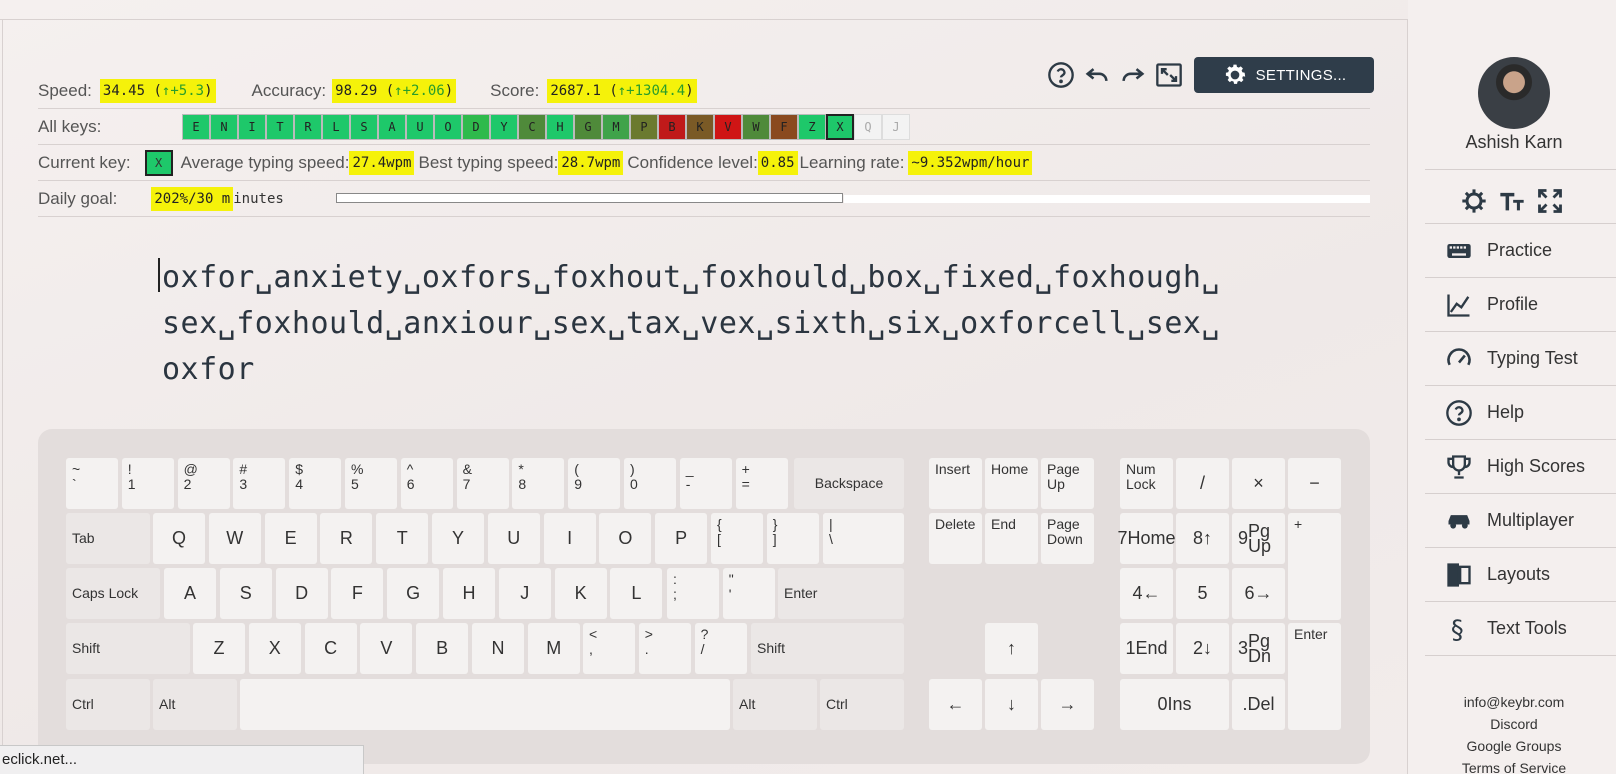 The image size is (1616, 774). What do you see at coordinates (705, 483) in the screenshot?
I see `key--: _ -` at bounding box center [705, 483].